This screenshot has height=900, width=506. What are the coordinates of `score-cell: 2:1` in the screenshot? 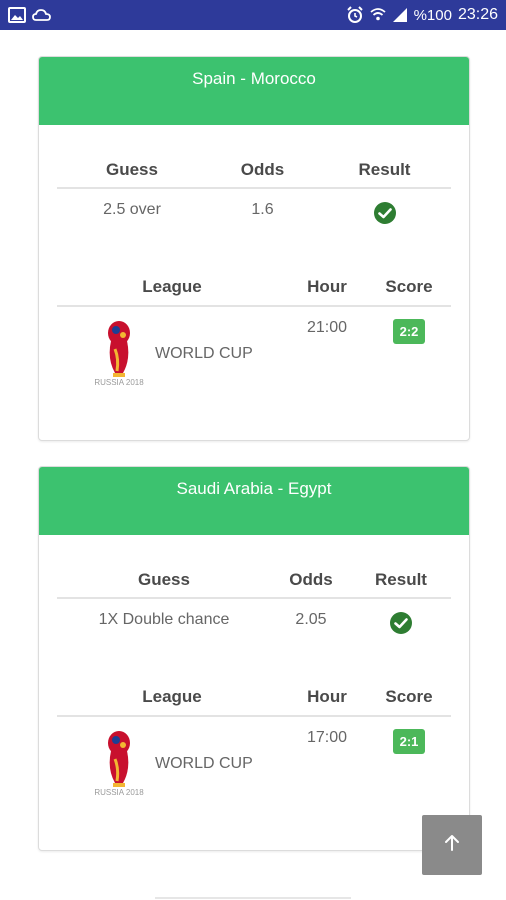 It's located at (409, 741).